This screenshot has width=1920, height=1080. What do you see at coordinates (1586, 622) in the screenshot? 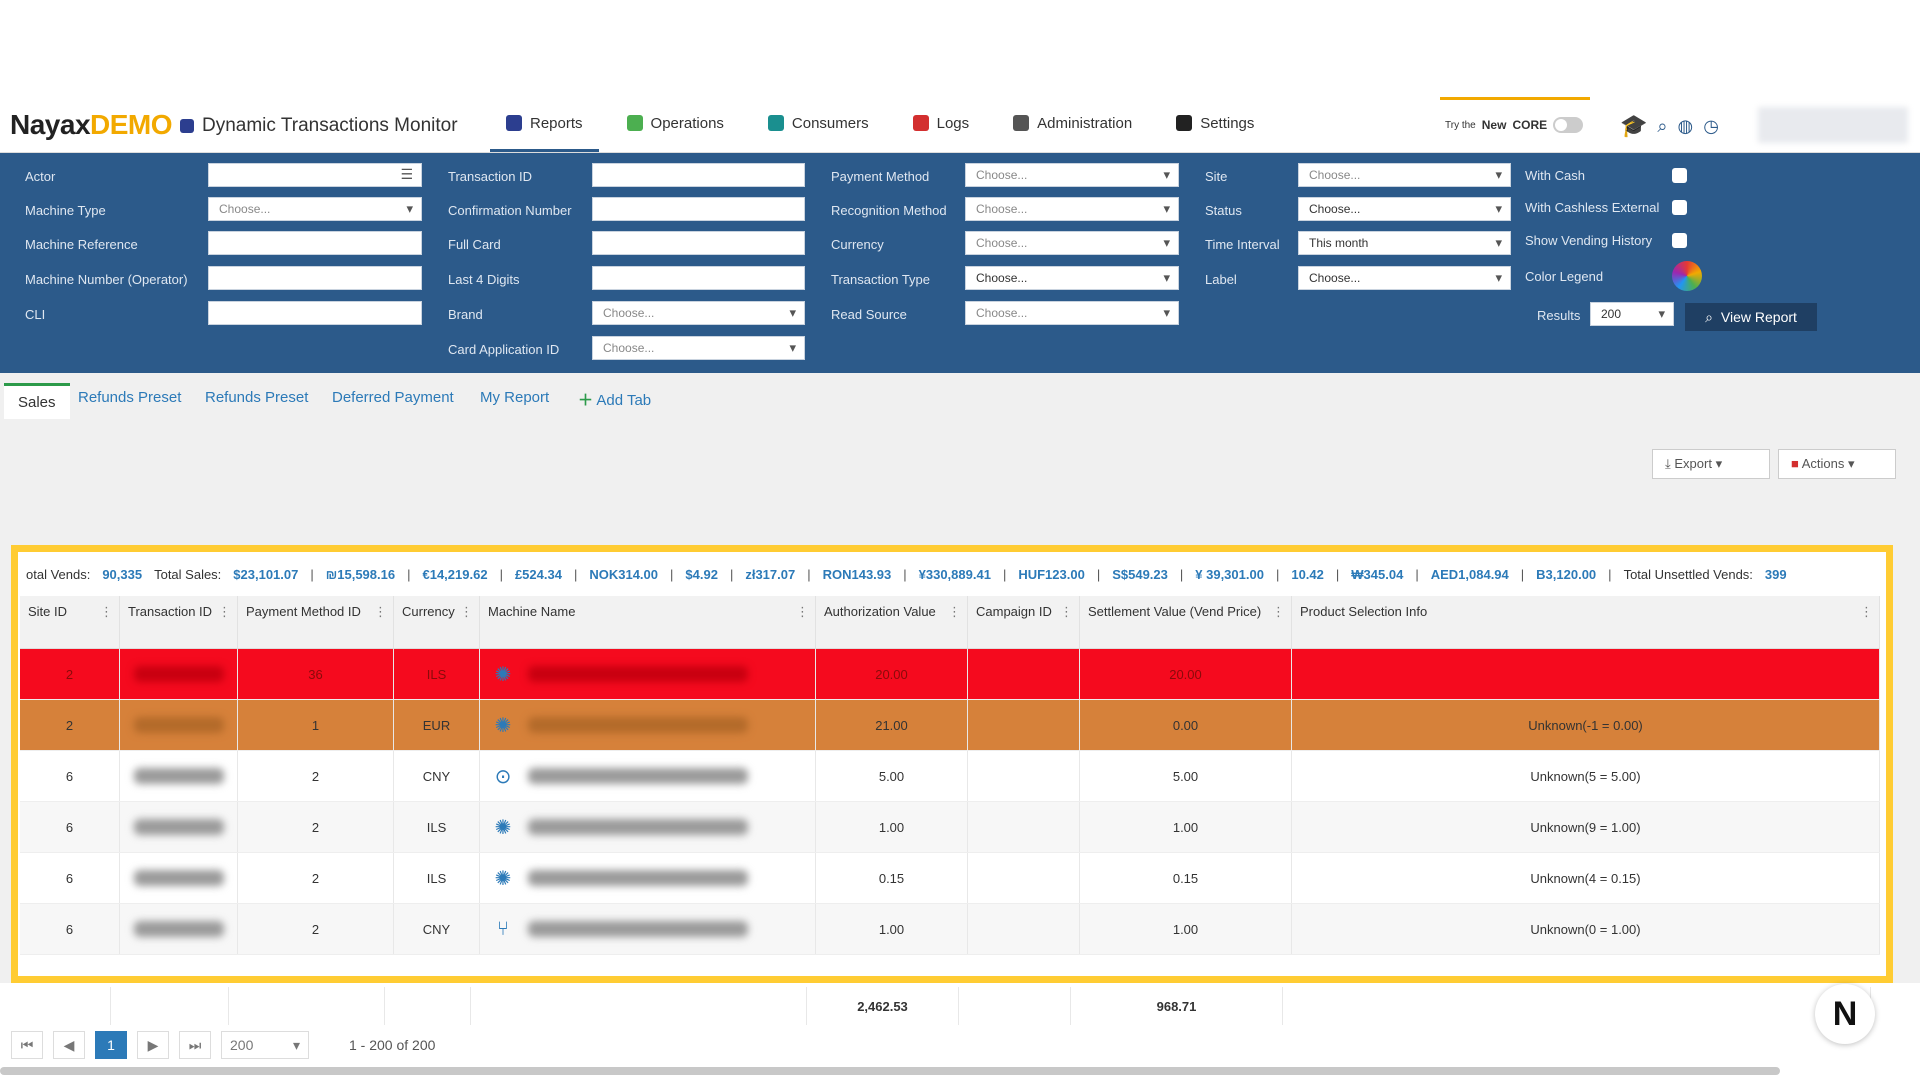
I see `column-header: Product Selection Info ⋮` at bounding box center [1586, 622].